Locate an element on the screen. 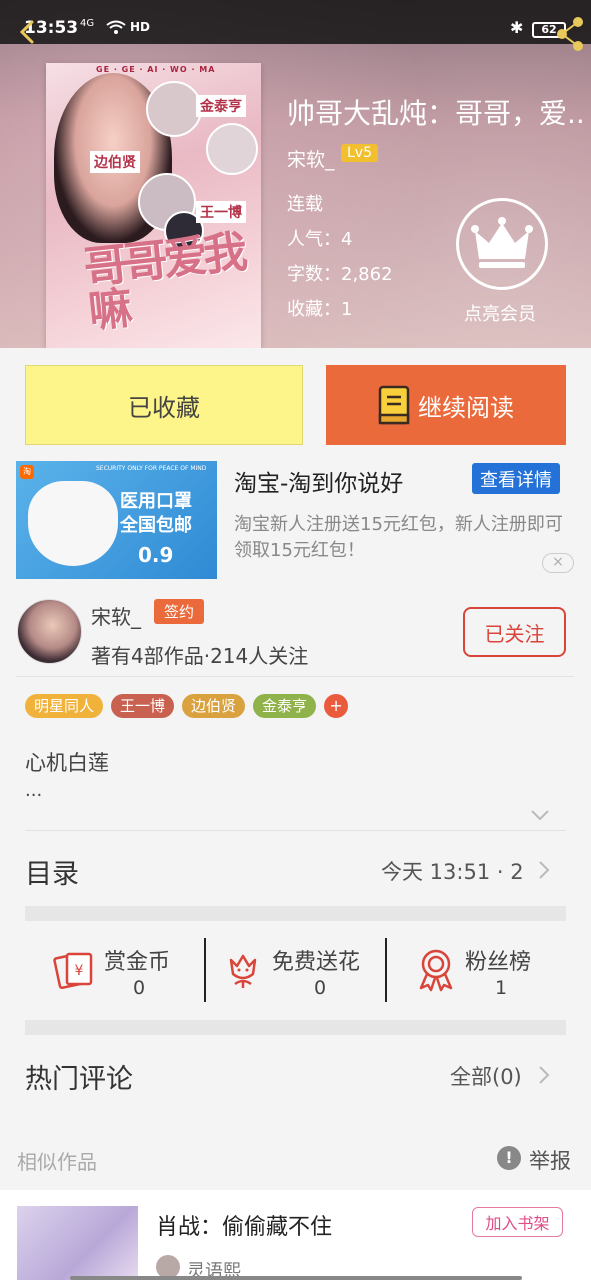 The width and height of the screenshot is (591, 1280). crown-icon is located at coordinates (502, 242).